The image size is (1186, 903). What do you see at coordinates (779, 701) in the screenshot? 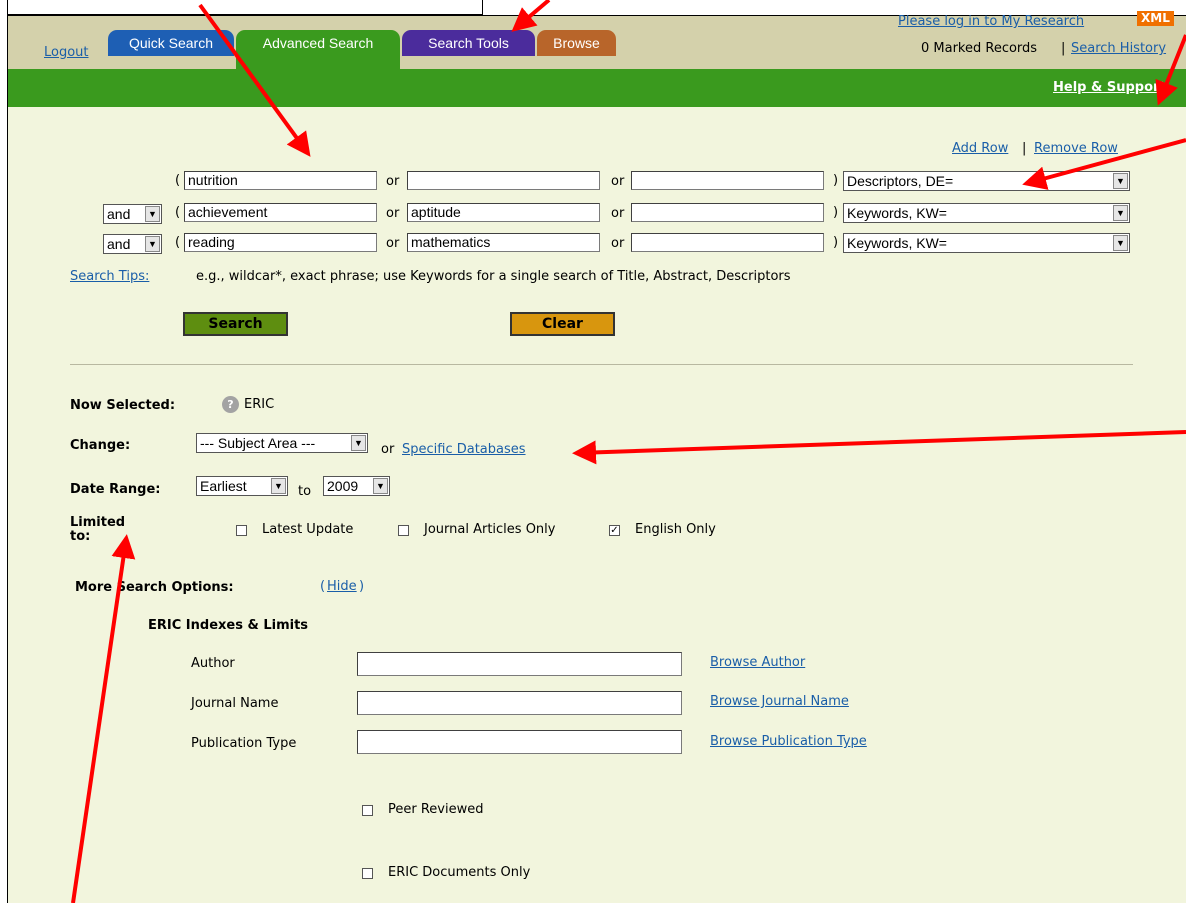
I see `browse-journal-name-link: Browse Journal Name` at bounding box center [779, 701].